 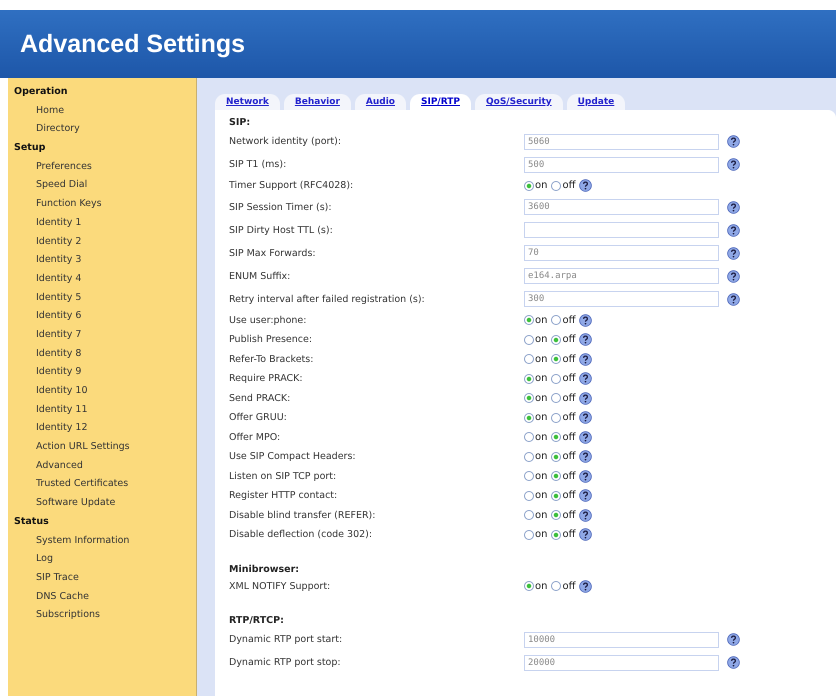 What do you see at coordinates (621, 142) in the screenshot?
I see `input-field: 5060` at bounding box center [621, 142].